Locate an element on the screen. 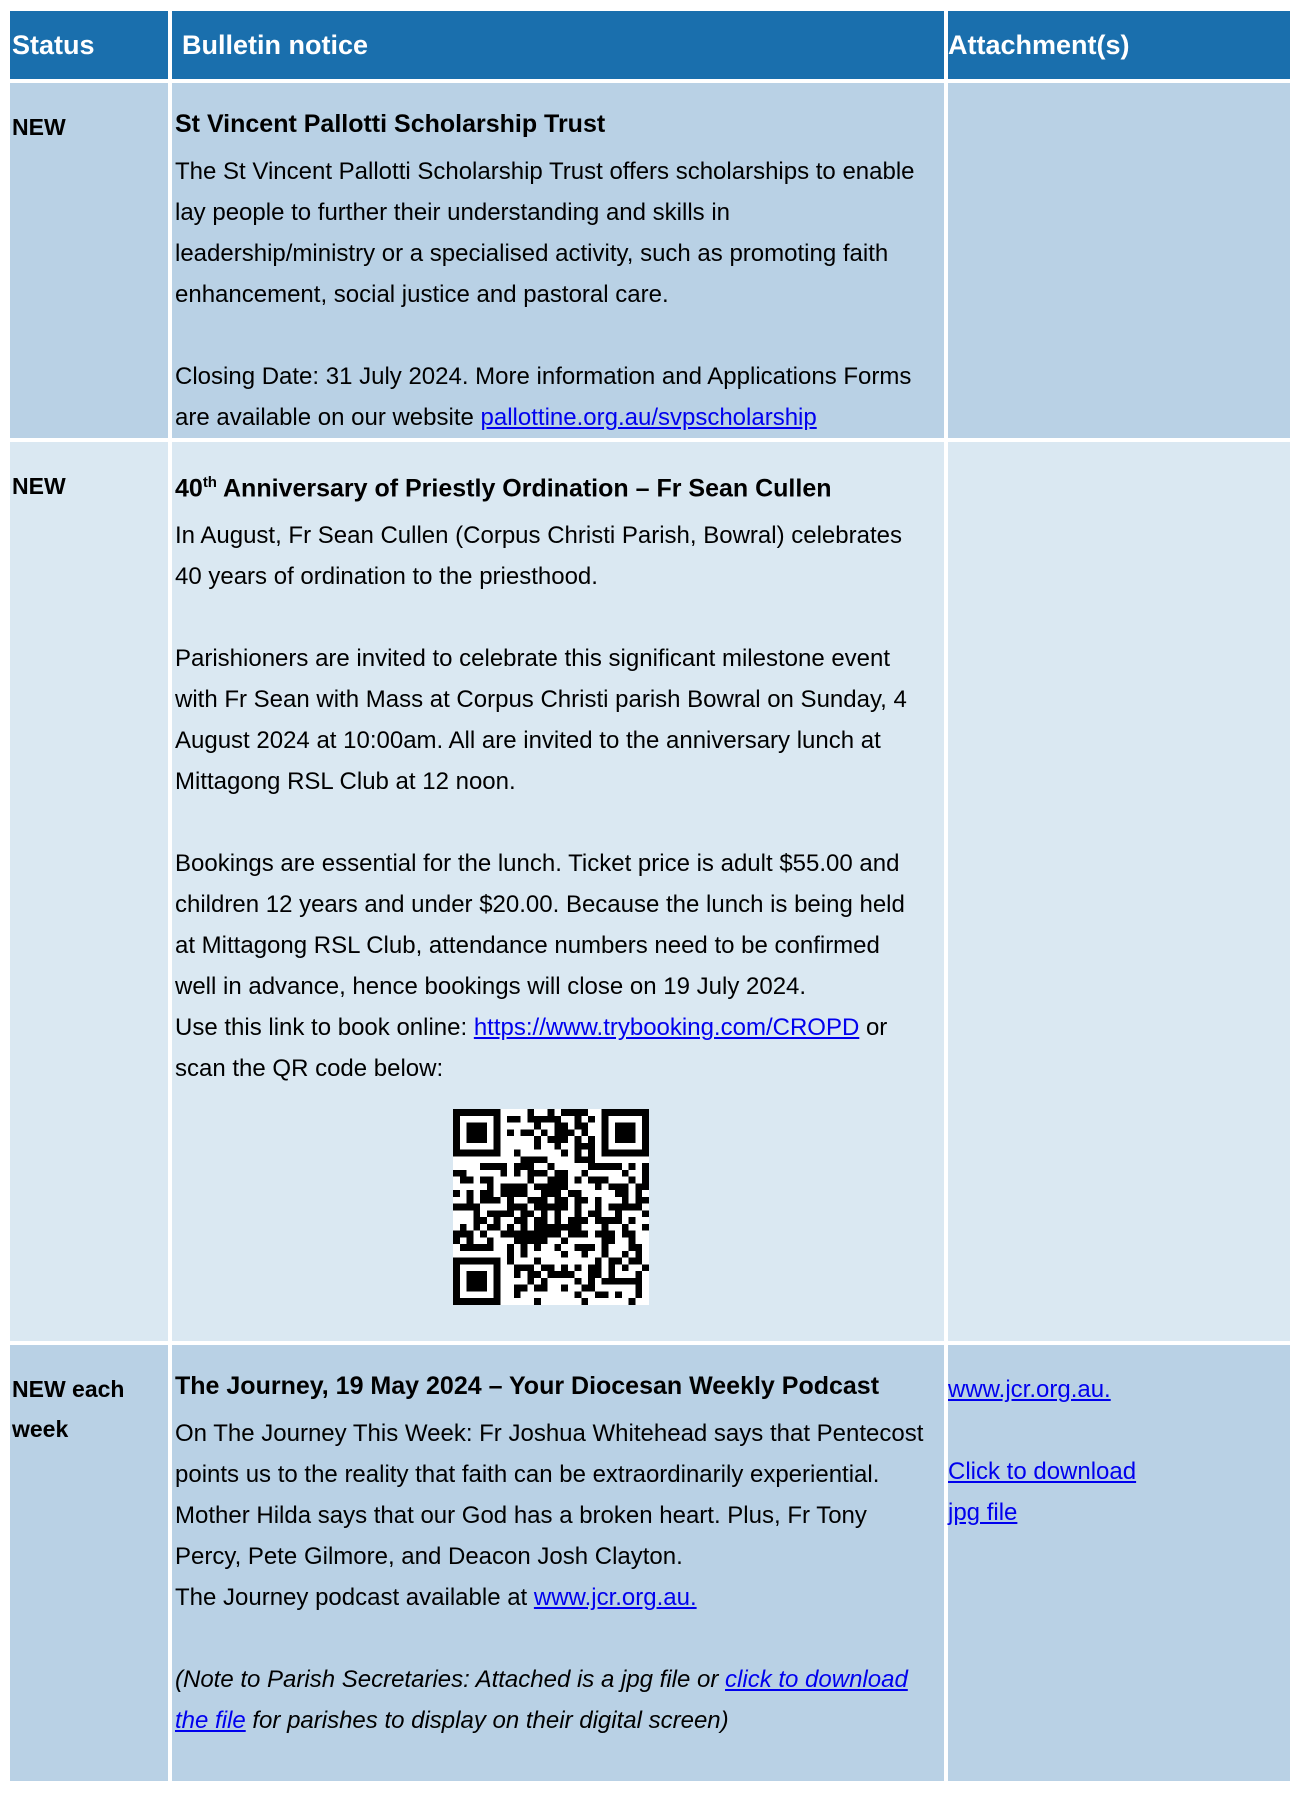  attachment-cell is located at coordinates (1118, 893).